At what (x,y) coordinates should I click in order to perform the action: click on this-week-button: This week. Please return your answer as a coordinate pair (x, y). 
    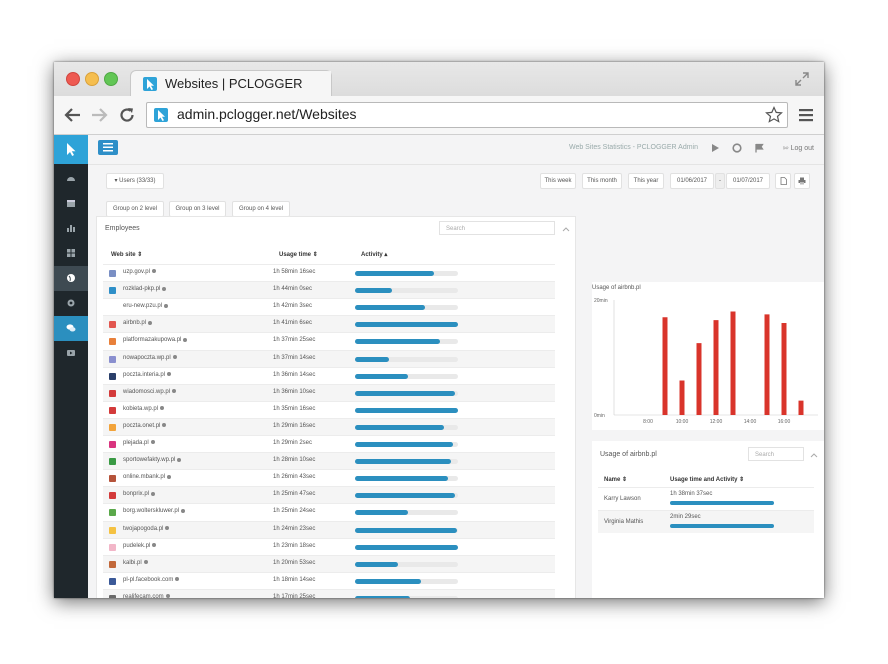
    Looking at the image, I should click on (558, 181).